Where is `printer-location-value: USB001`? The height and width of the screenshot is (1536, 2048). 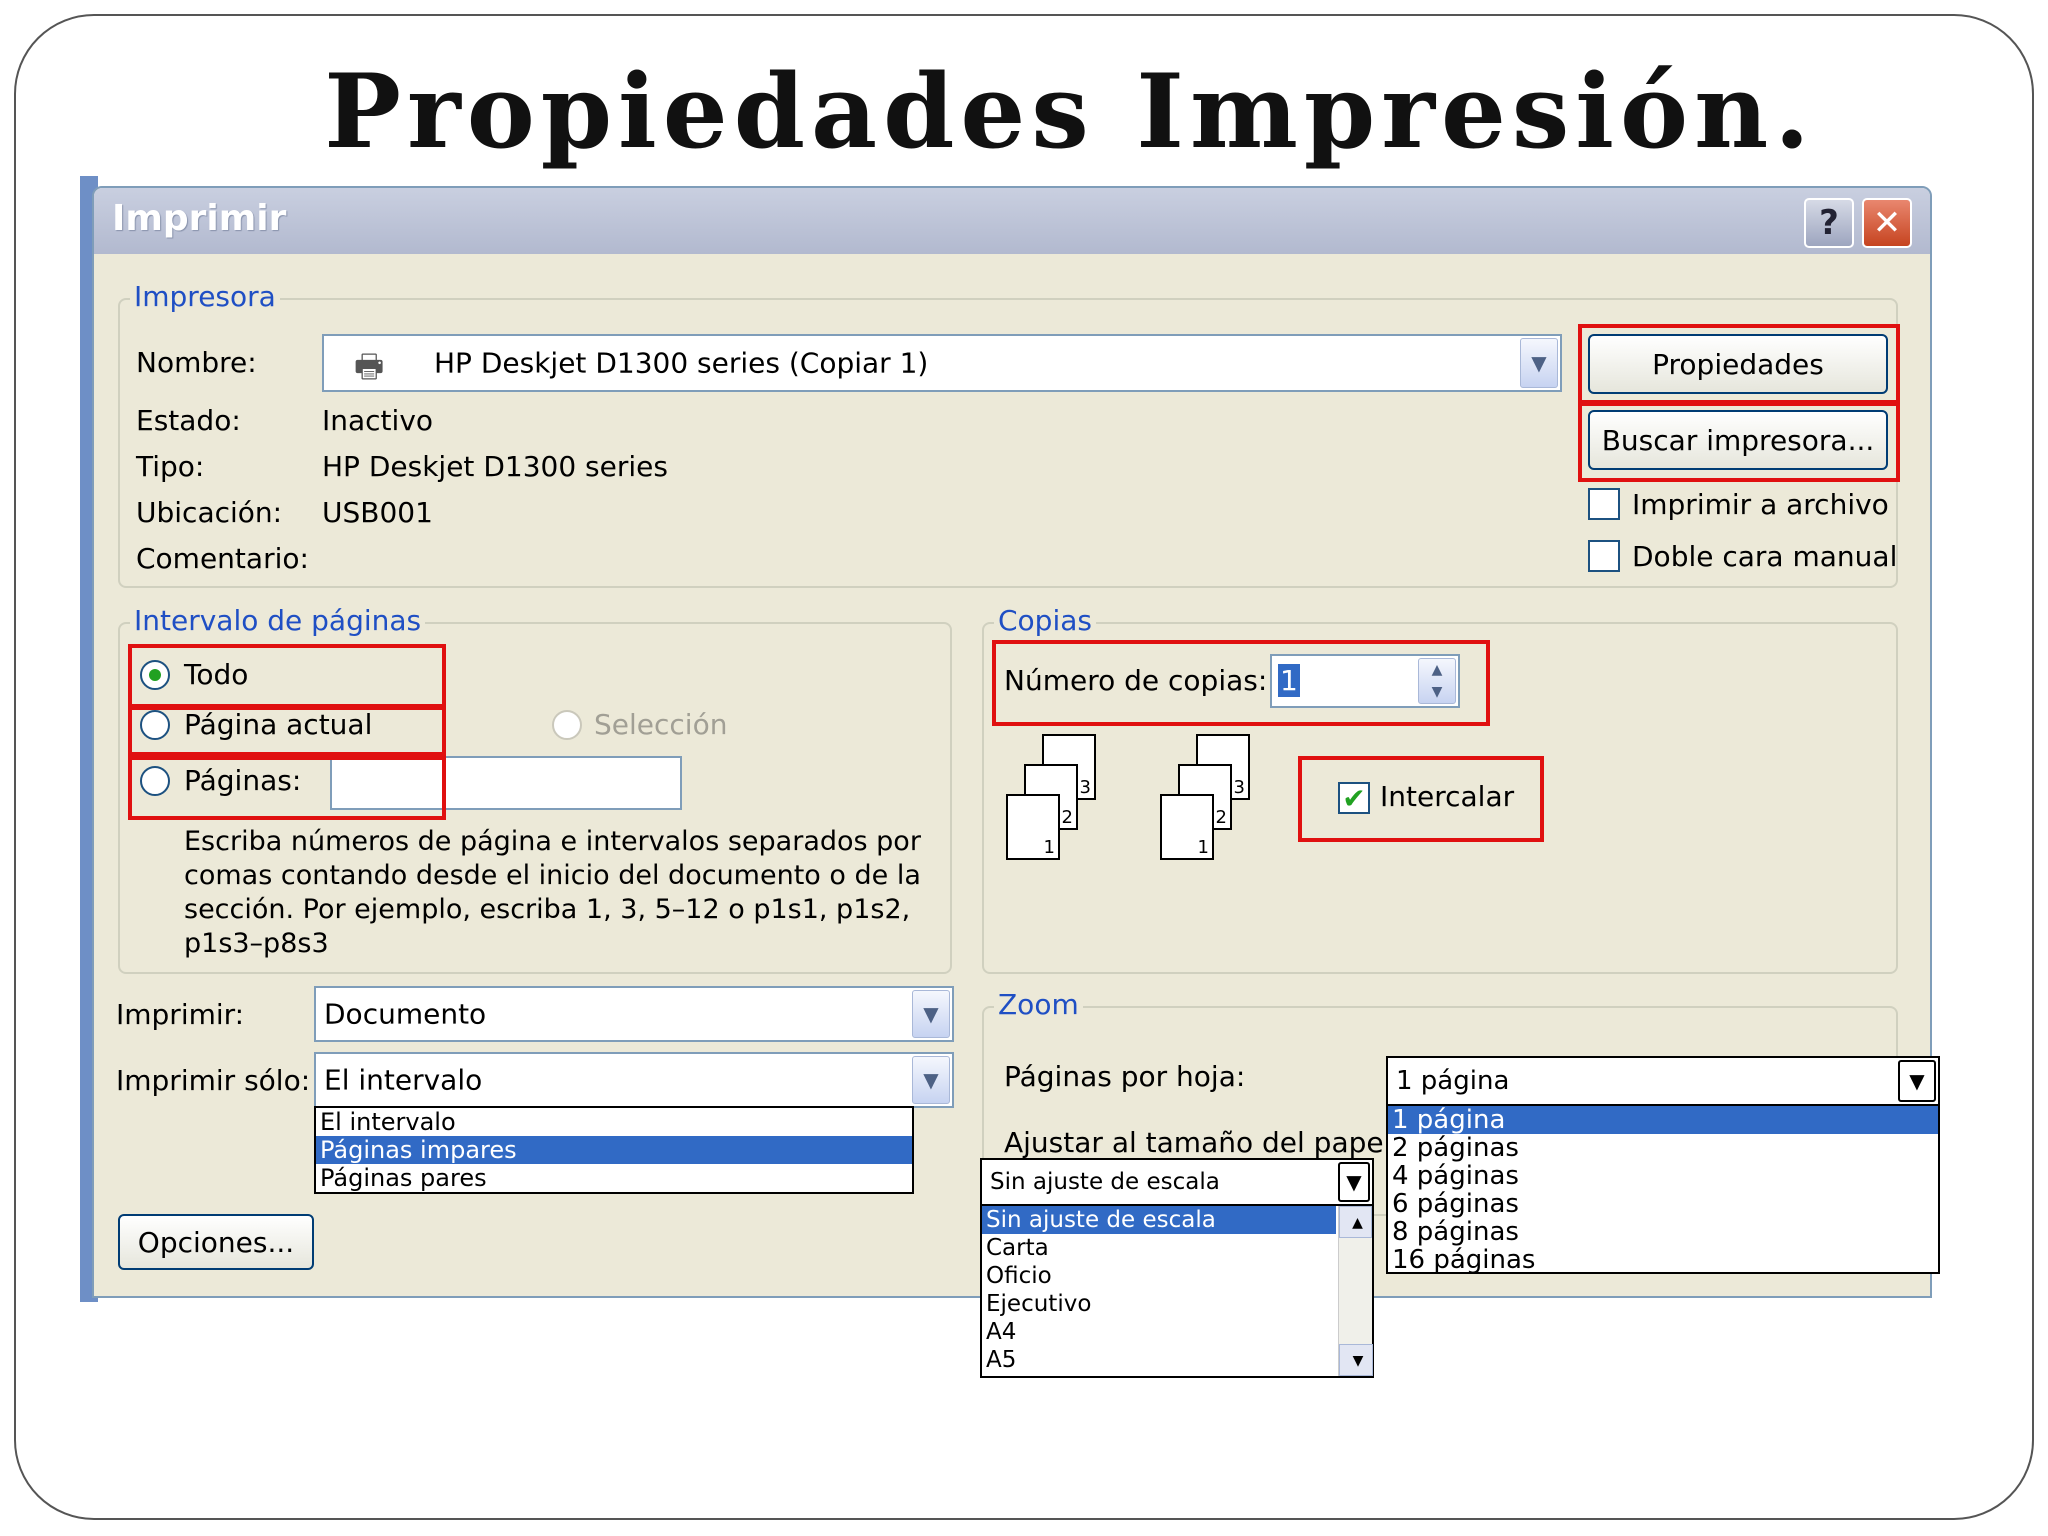
printer-location-value: USB001 is located at coordinates (377, 512).